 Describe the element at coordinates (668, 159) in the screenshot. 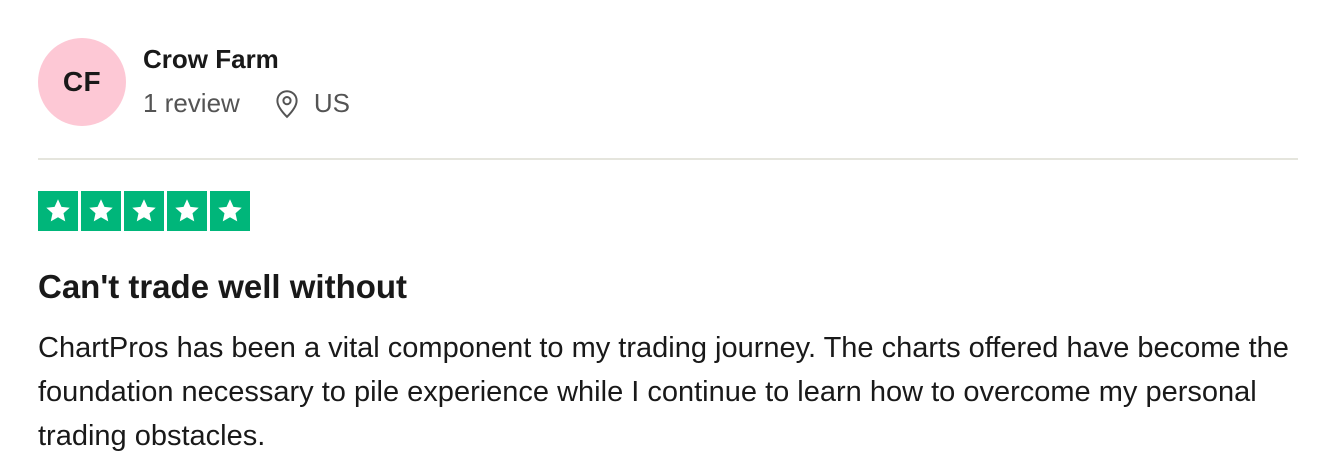

I see `divider` at that location.